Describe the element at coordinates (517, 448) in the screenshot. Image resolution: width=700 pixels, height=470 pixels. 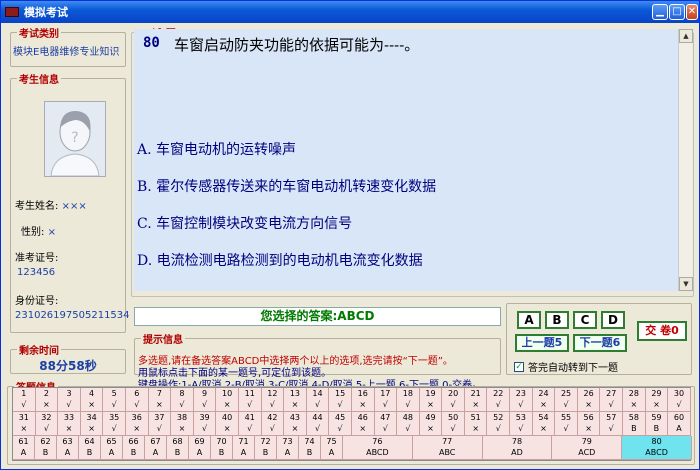
I see `question-cell-78: 78 AD` at that location.